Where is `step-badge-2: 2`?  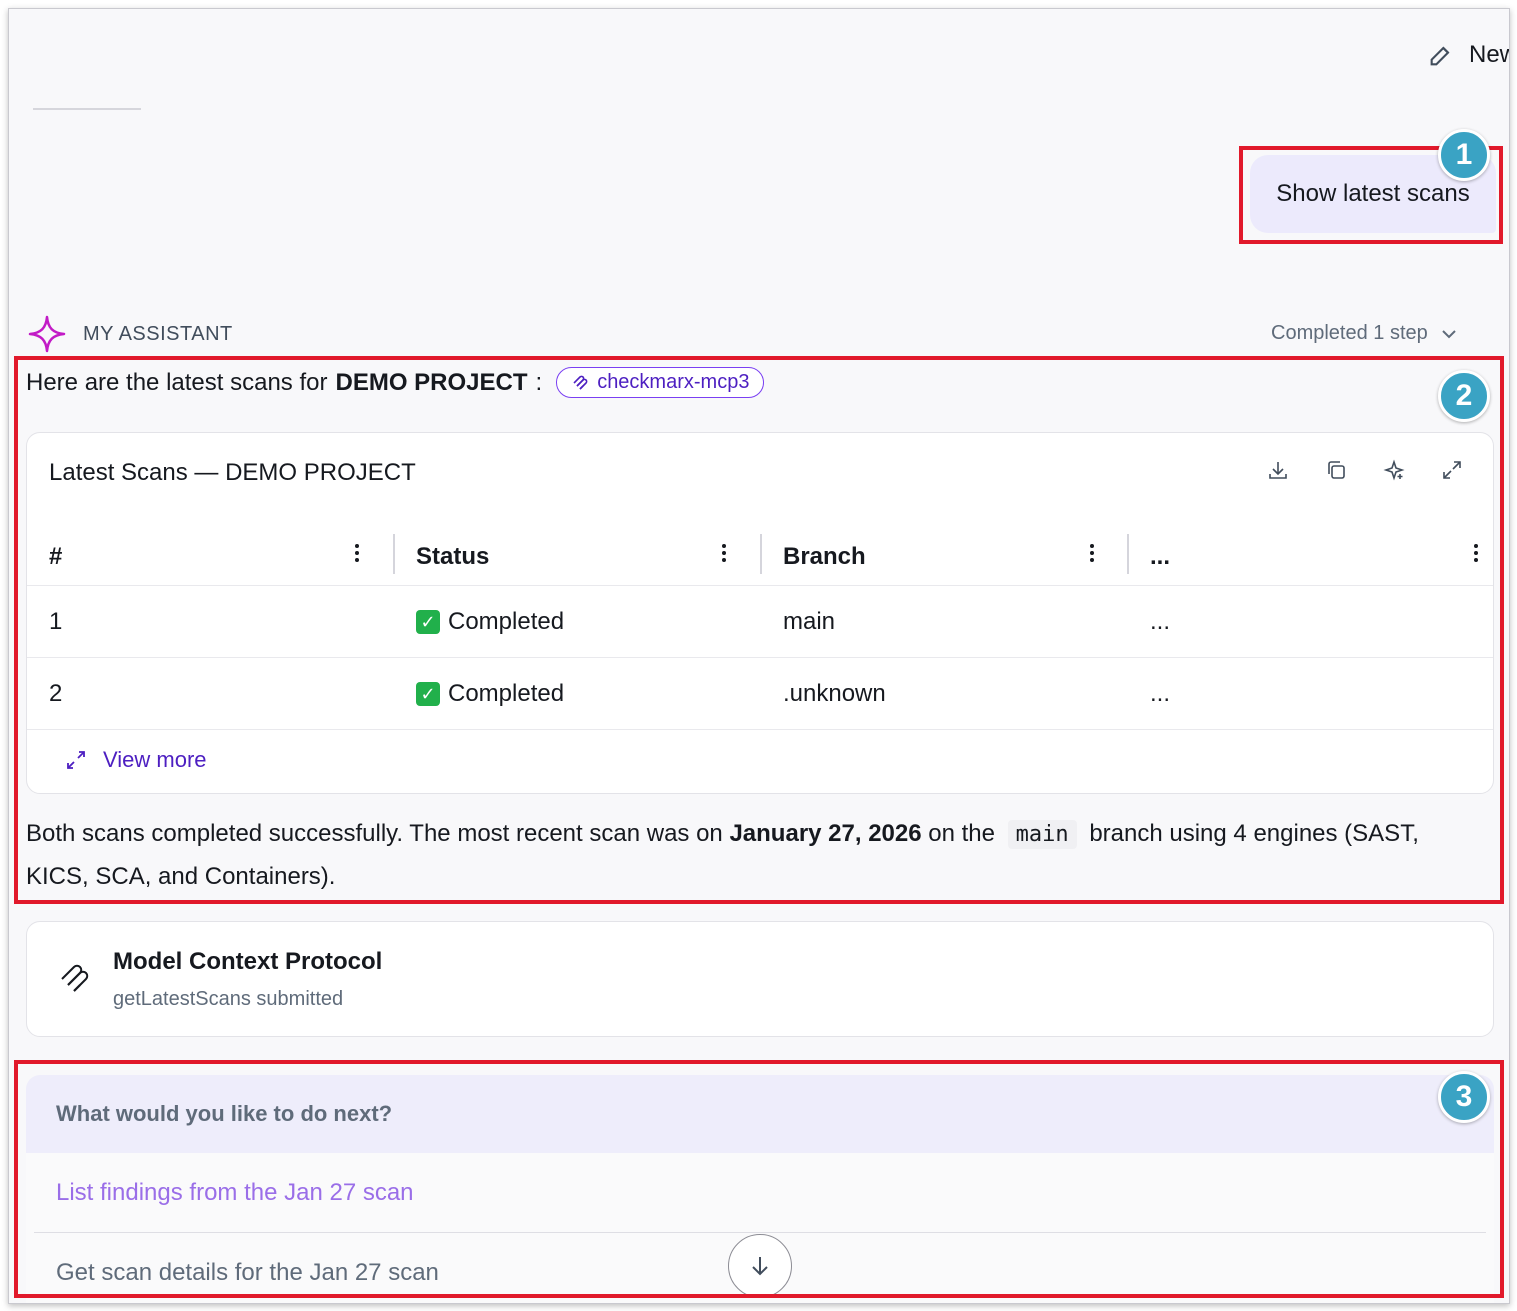
step-badge-2: 2 is located at coordinates (1464, 396).